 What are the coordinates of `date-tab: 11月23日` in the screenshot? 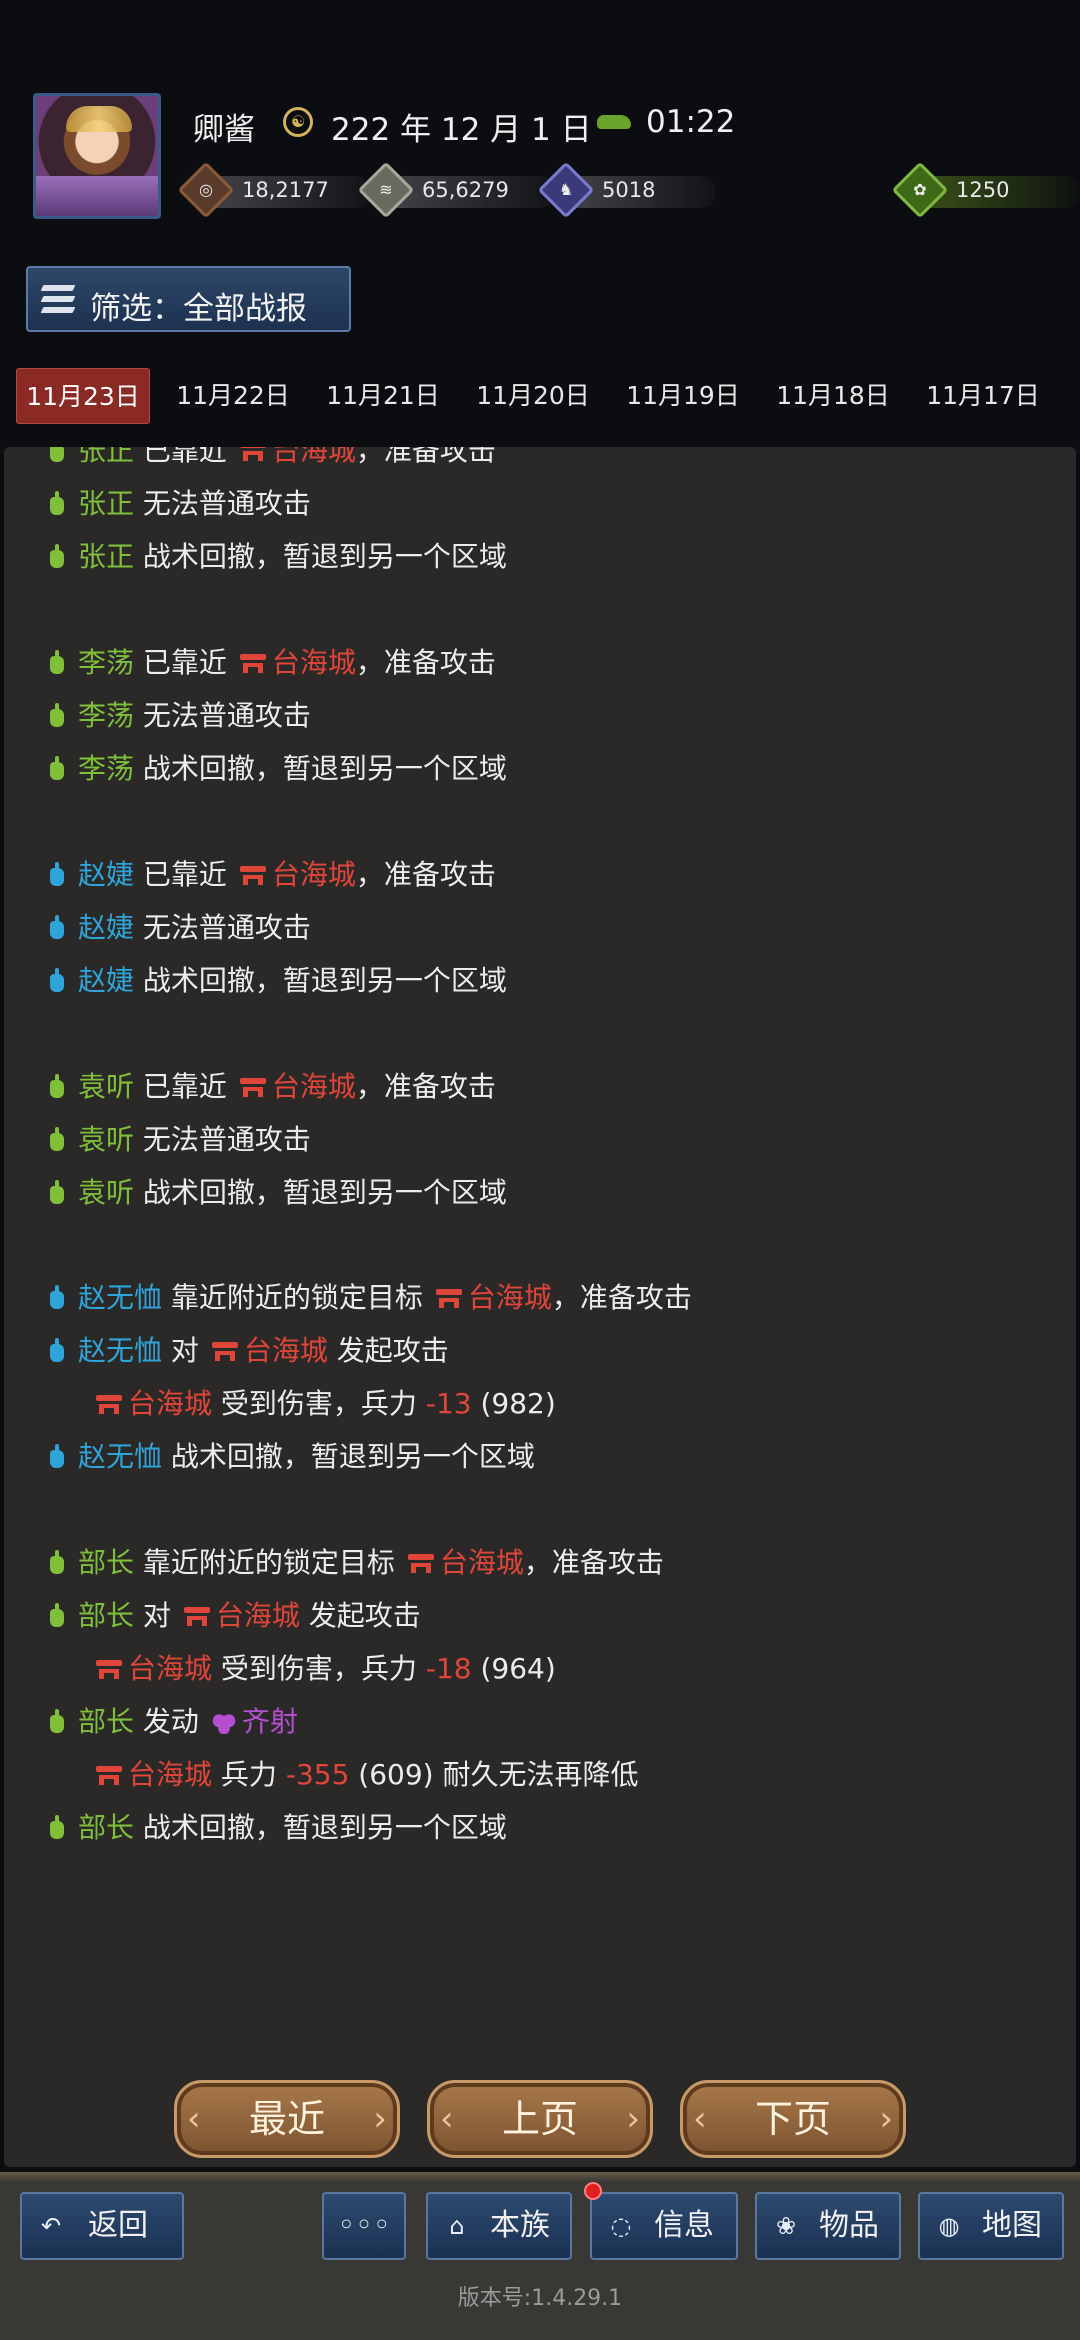 It's located at (83, 396).